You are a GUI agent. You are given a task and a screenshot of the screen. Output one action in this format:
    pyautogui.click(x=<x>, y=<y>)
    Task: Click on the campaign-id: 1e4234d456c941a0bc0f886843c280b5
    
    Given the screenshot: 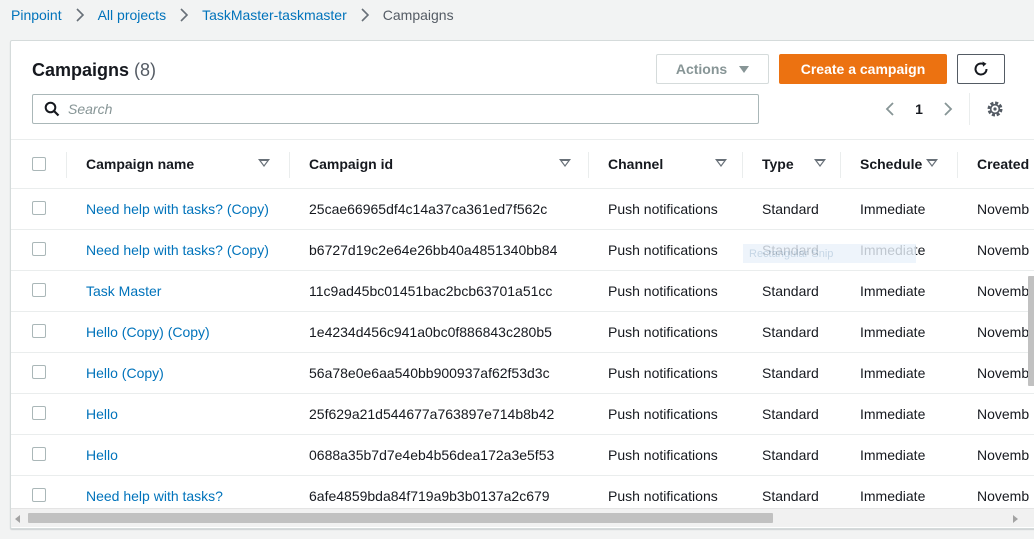 What is the action you would take?
    pyautogui.click(x=430, y=332)
    